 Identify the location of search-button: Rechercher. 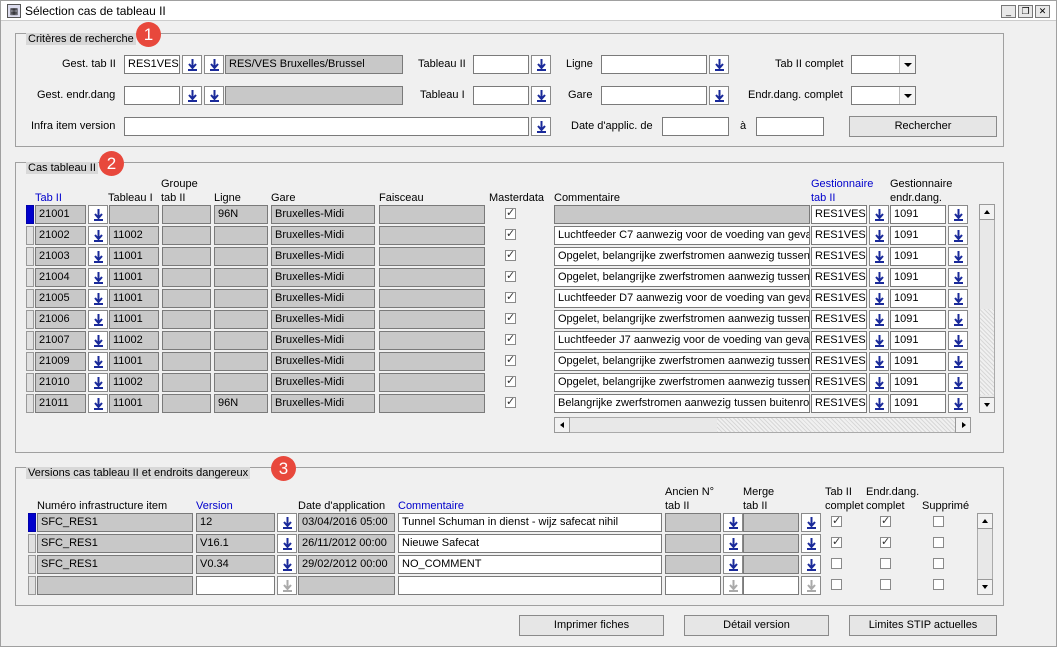
(923, 126).